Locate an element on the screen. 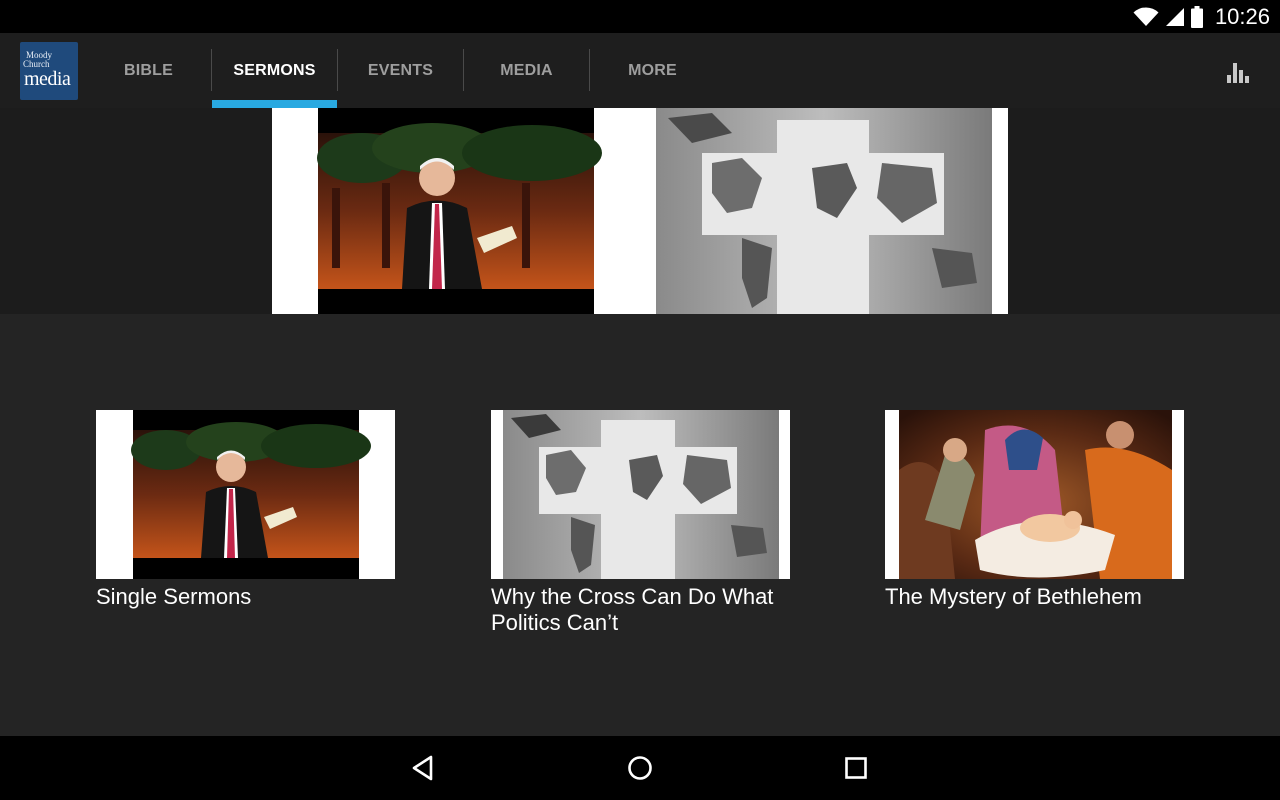 This screenshot has height=800, width=1280. nativity-thumbnail-image is located at coordinates (1034, 494).